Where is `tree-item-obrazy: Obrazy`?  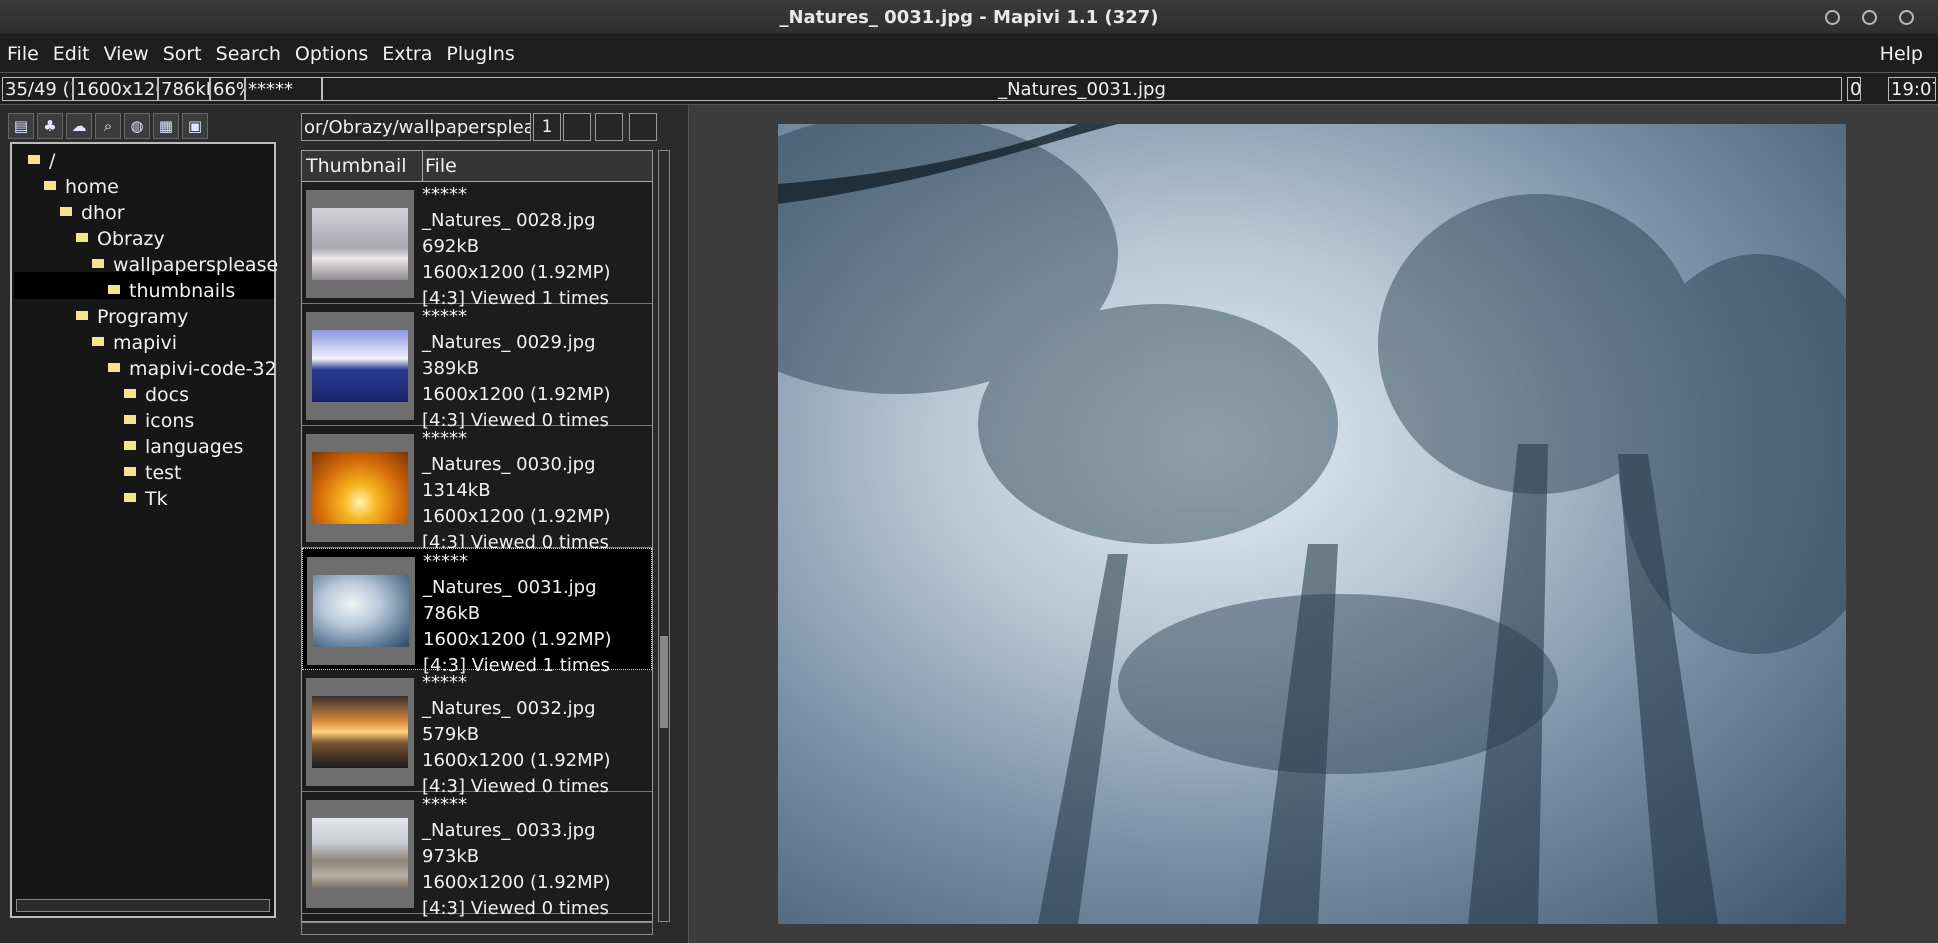 tree-item-obrazy: Obrazy is located at coordinates (120, 239).